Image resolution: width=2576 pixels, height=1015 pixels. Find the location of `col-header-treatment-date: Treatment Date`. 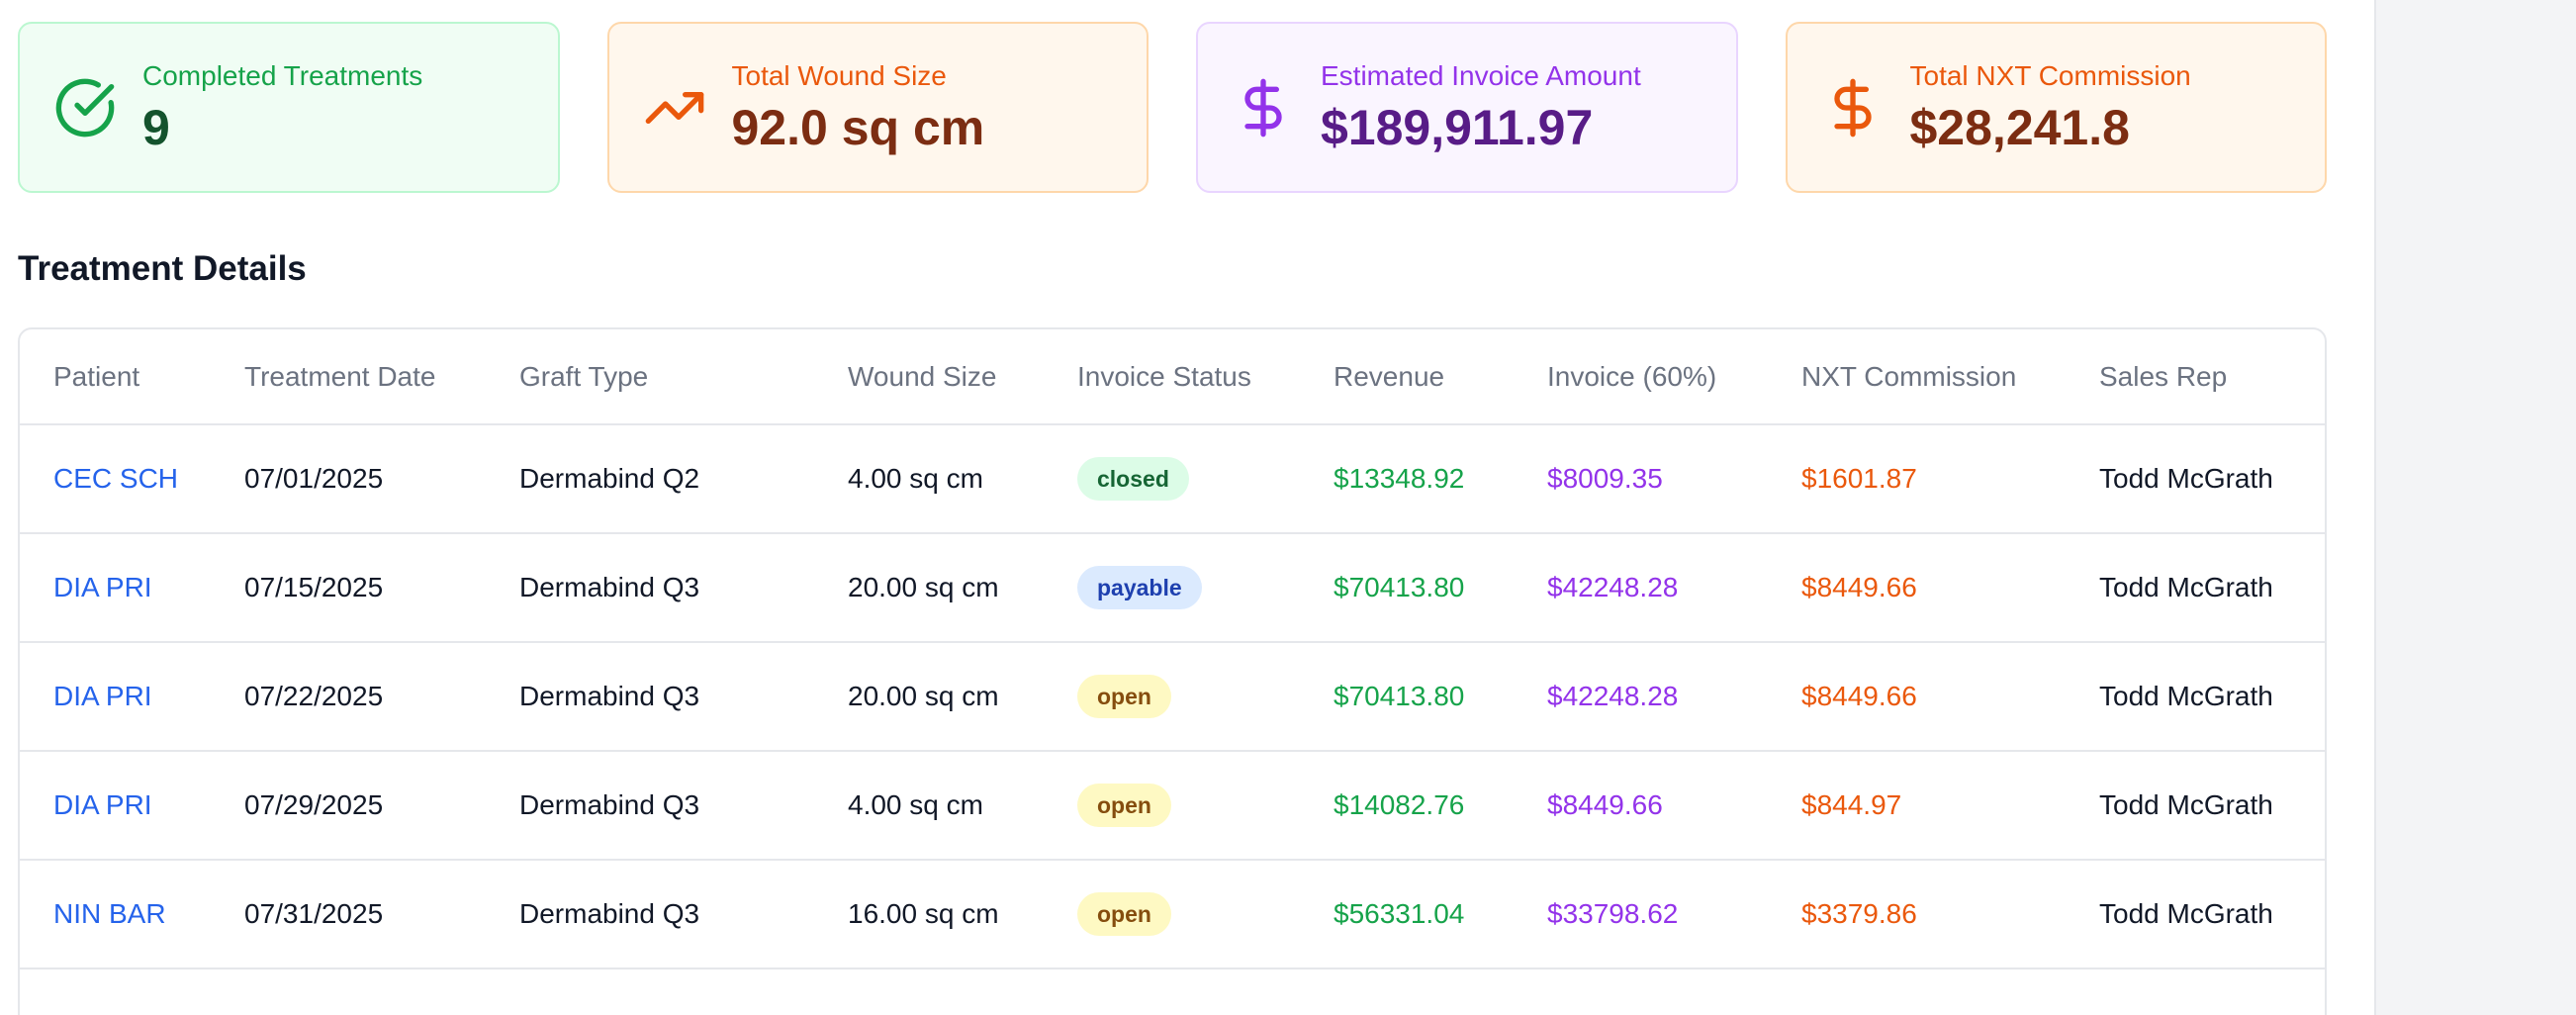

col-header-treatment-date: Treatment Date is located at coordinates (348, 377).